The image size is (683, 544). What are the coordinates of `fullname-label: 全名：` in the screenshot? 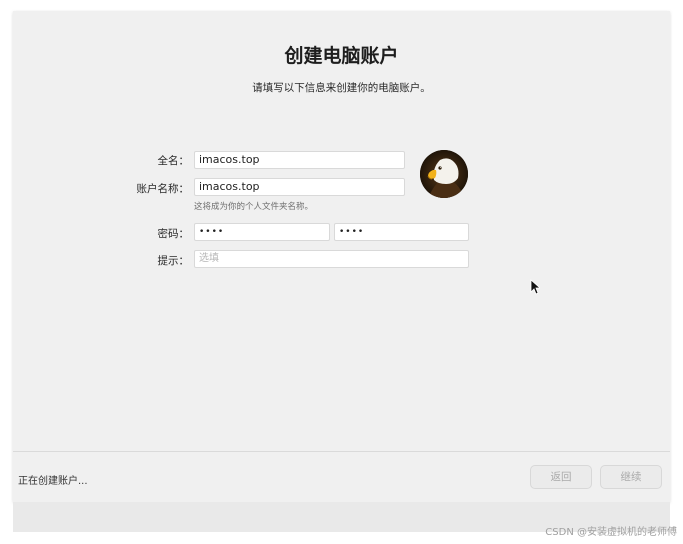 It's located at (173, 161).